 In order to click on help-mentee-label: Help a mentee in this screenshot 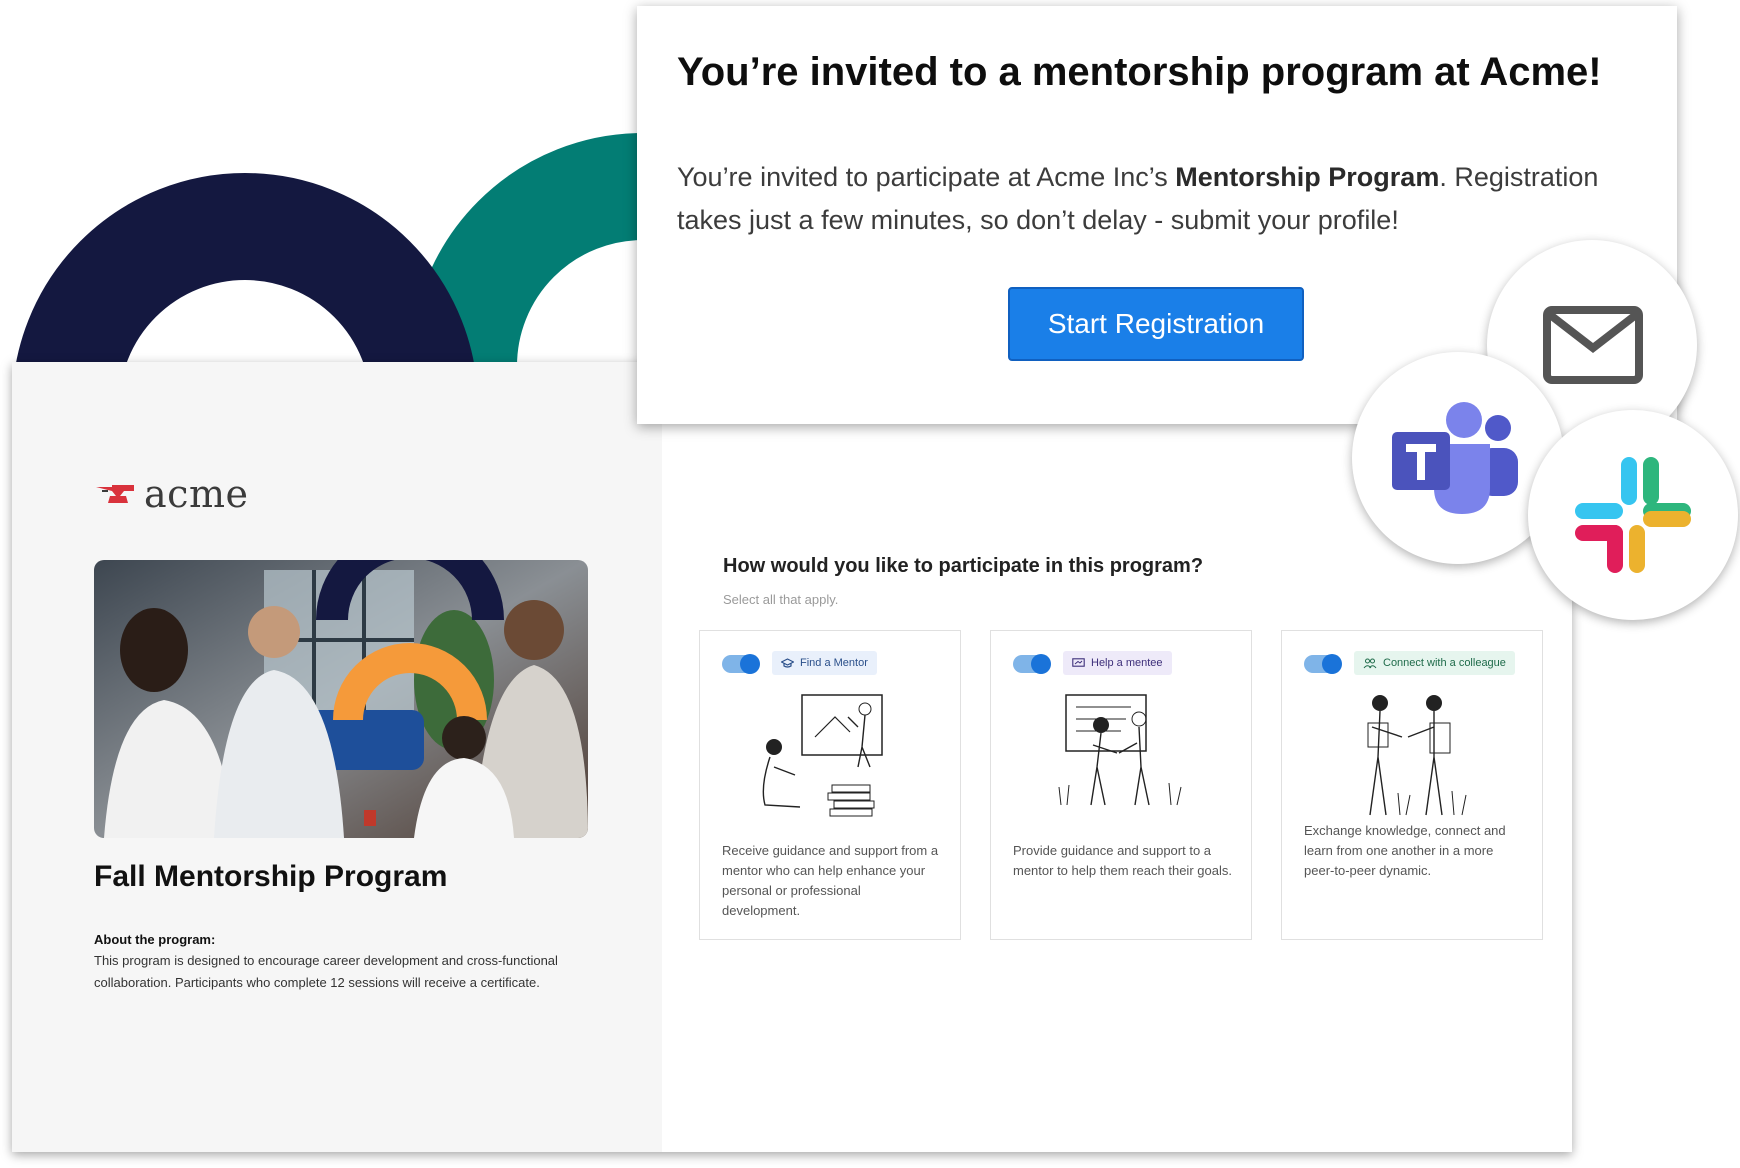, I will do `click(1127, 663)`.